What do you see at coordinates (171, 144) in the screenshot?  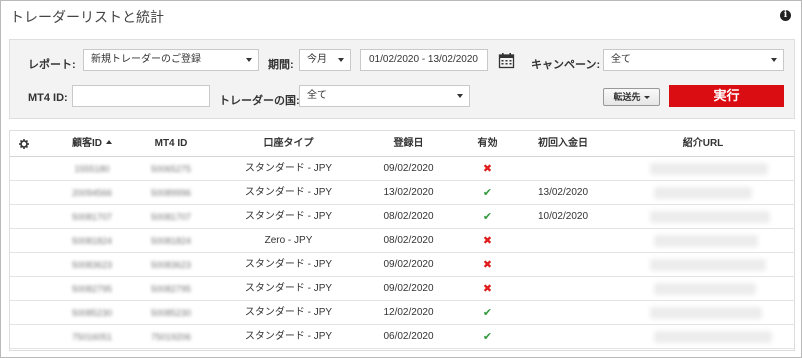 I see `column-header-mt4-id: MT4 ID` at bounding box center [171, 144].